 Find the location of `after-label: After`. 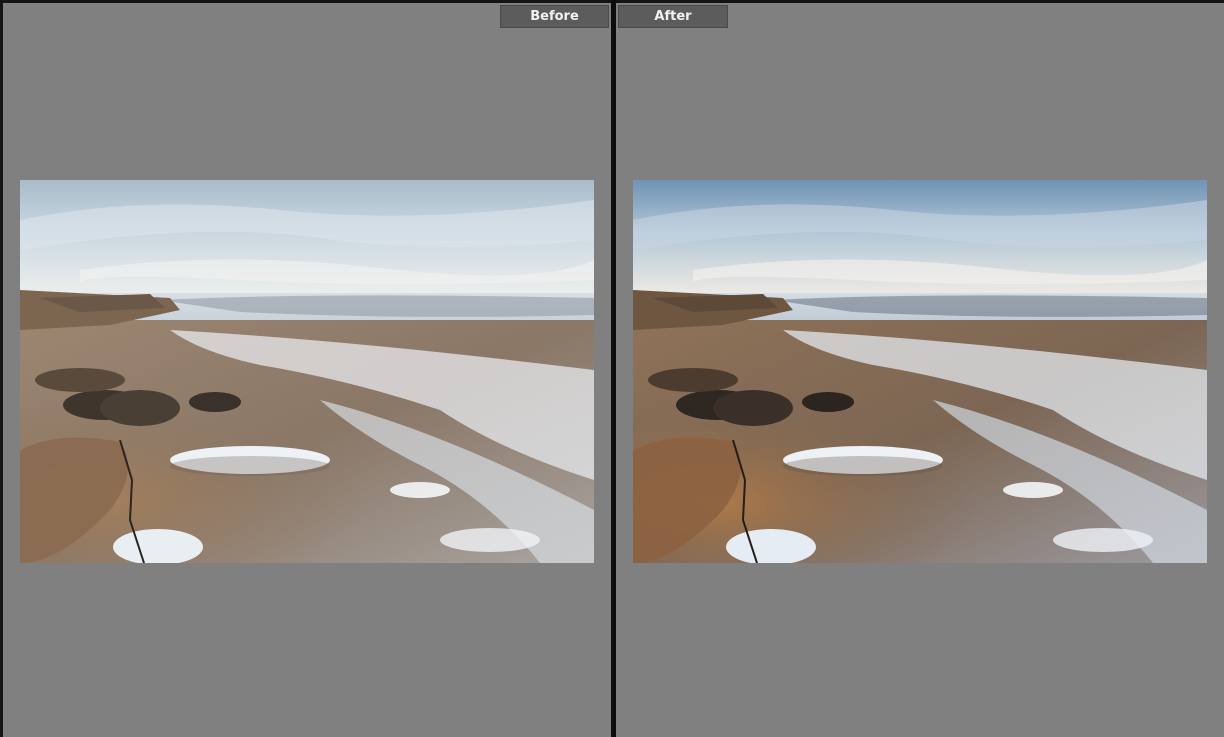

after-label: After is located at coordinates (673, 16).